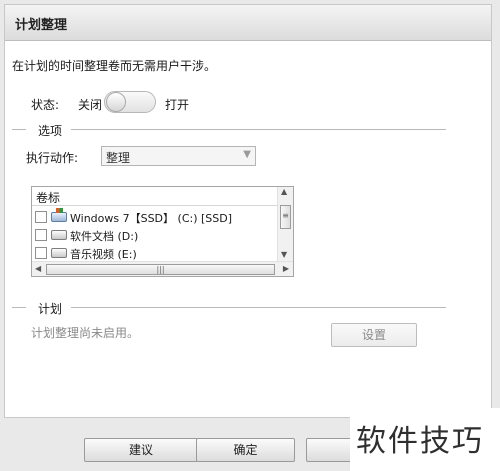  What do you see at coordinates (284, 254) in the screenshot?
I see `scroll-down-icon: ▼` at bounding box center [284, 254].